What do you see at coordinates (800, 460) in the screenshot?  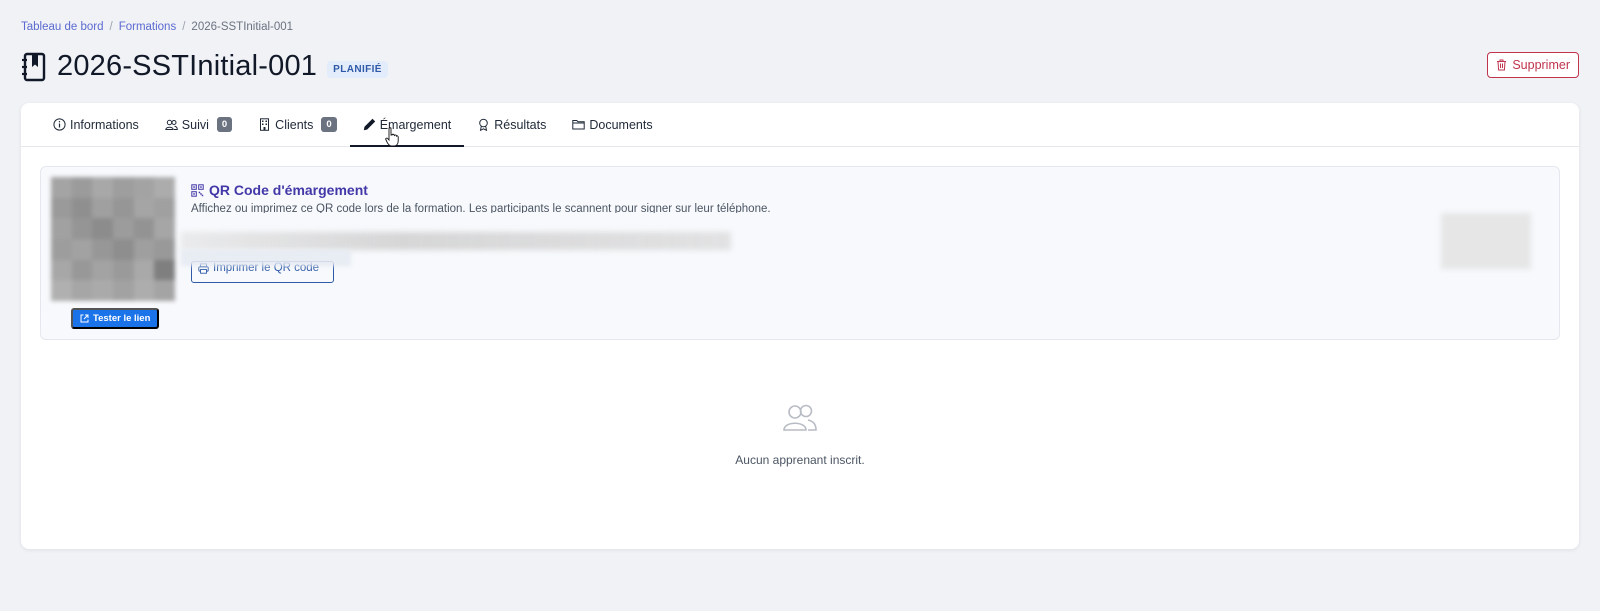 I see `empty-state-text: Aucun apprenant inscrit.` at bounding box center [800, 460].